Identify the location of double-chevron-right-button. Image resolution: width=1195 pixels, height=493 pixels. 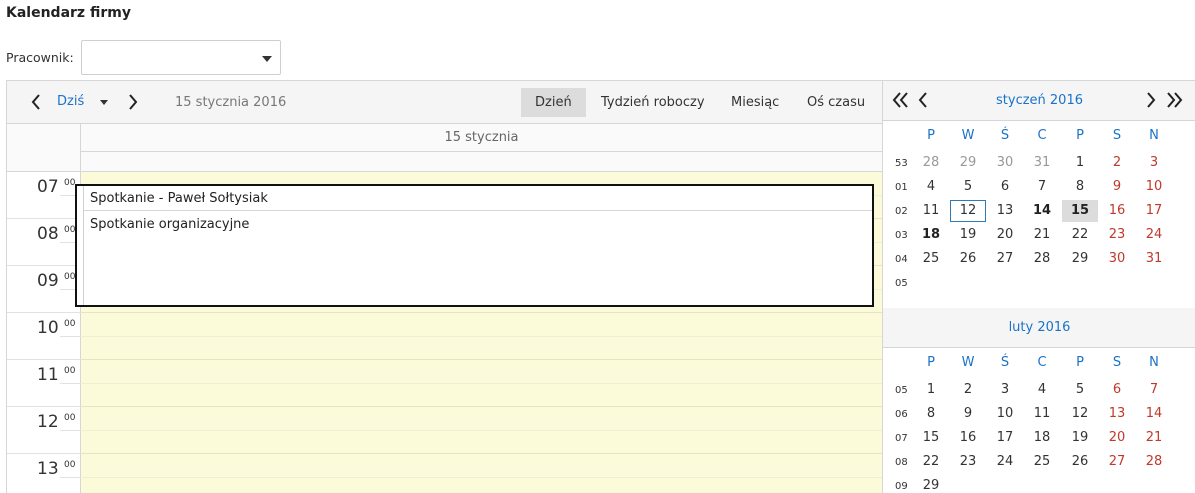
(1174, 102).